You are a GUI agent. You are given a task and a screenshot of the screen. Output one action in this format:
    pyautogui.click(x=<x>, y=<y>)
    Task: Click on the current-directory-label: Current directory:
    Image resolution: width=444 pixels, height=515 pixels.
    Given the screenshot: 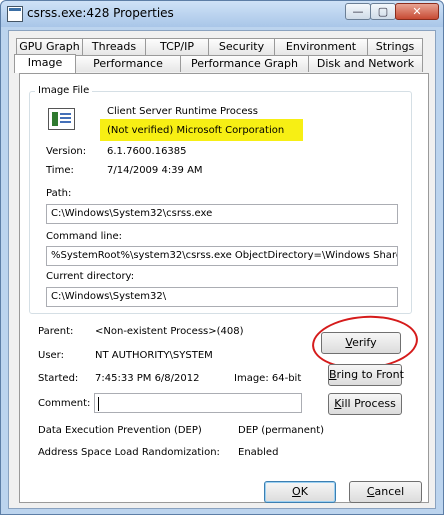 What is the action you would take?
    pyautogui.click(x=90, y=276)
    